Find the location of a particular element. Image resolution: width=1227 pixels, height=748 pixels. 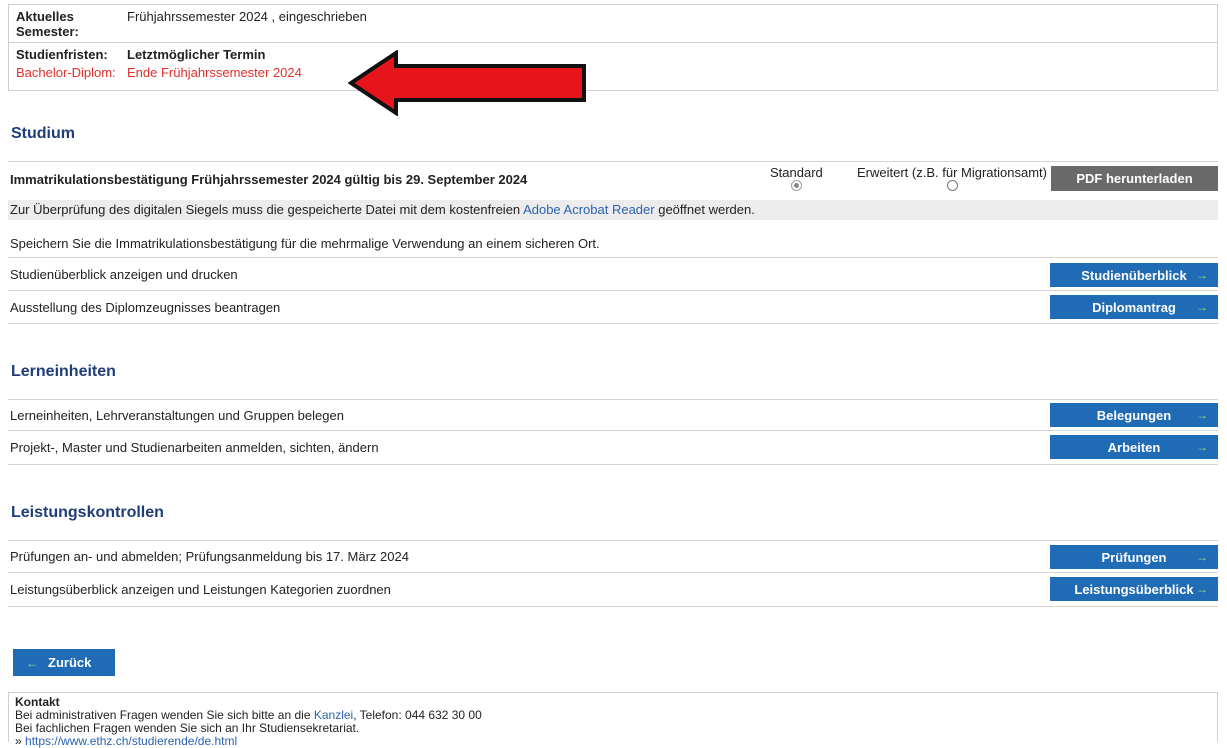

red-arrow-annotation is located at coordinates (467, 83).